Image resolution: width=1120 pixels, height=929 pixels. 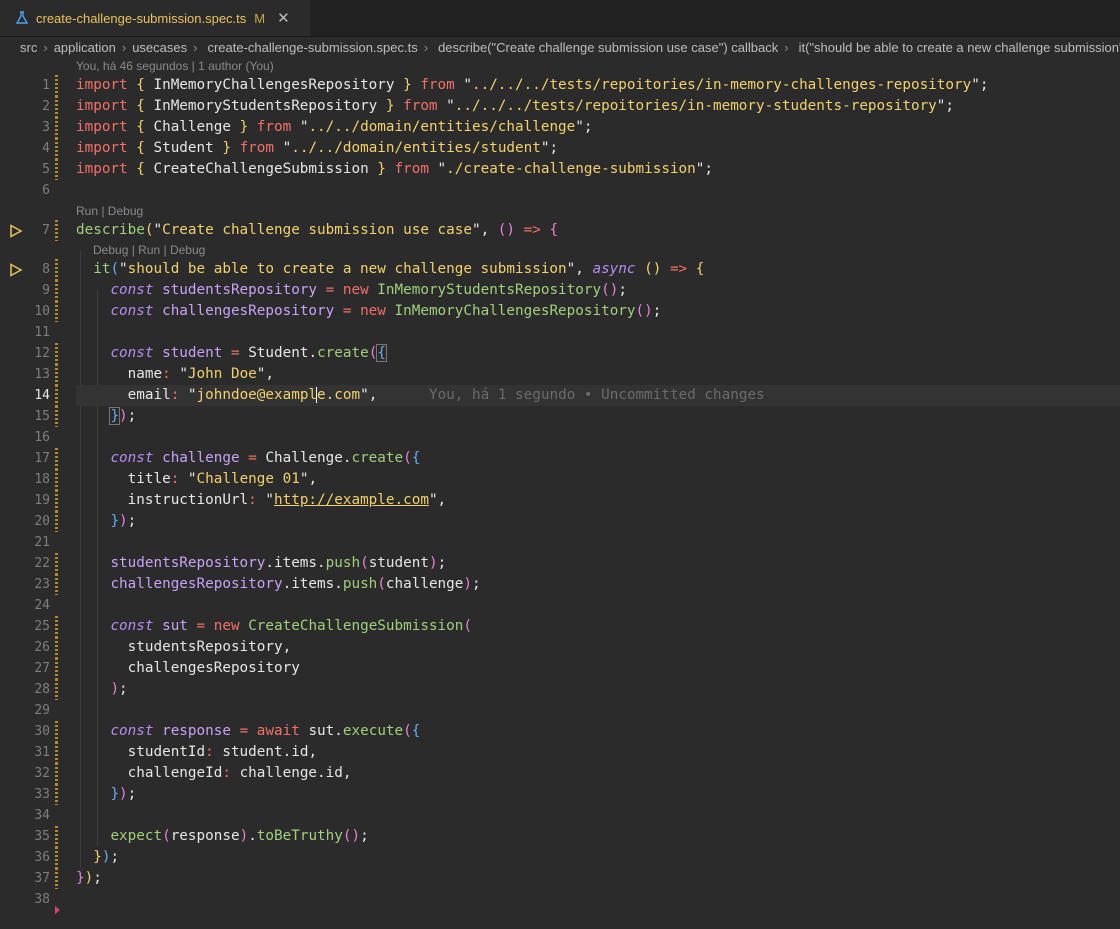 What do you see at coordinates (46, 127) in the screenshot?
I see `line-number: 3` at bounding box center [46, 127].